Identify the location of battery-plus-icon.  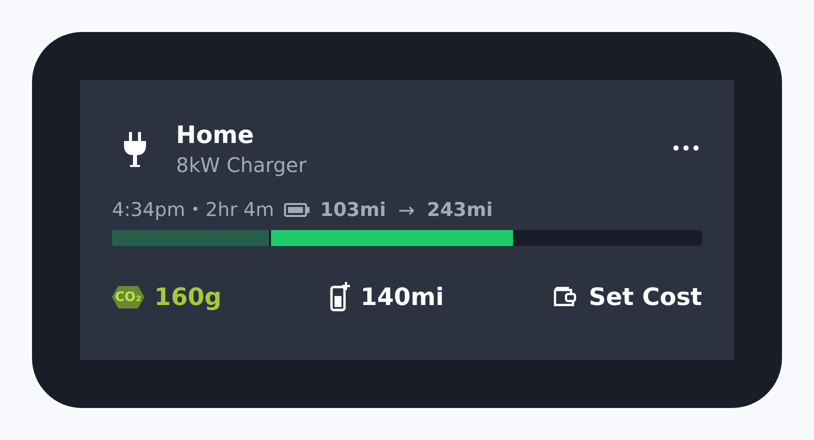
(340, 297).